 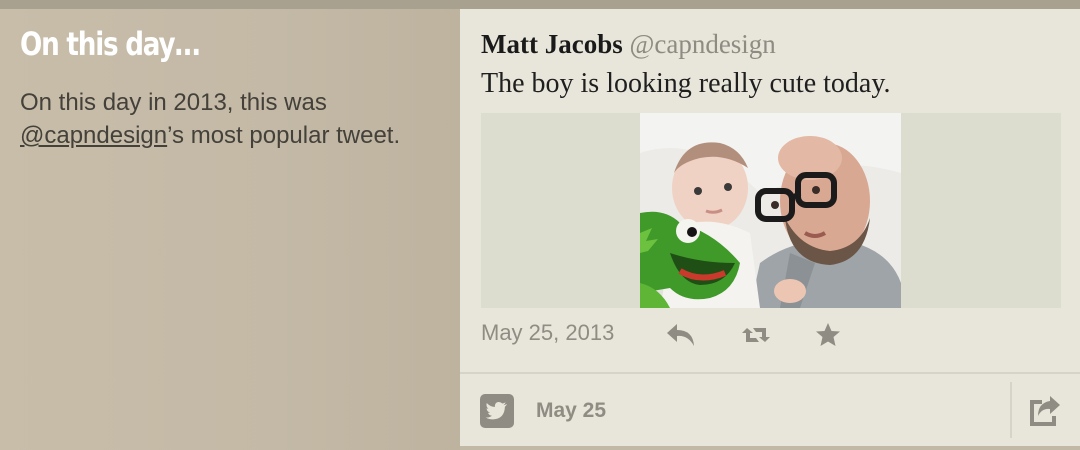 I want to click on footer-date: May 25, so click(x=571, y=410).